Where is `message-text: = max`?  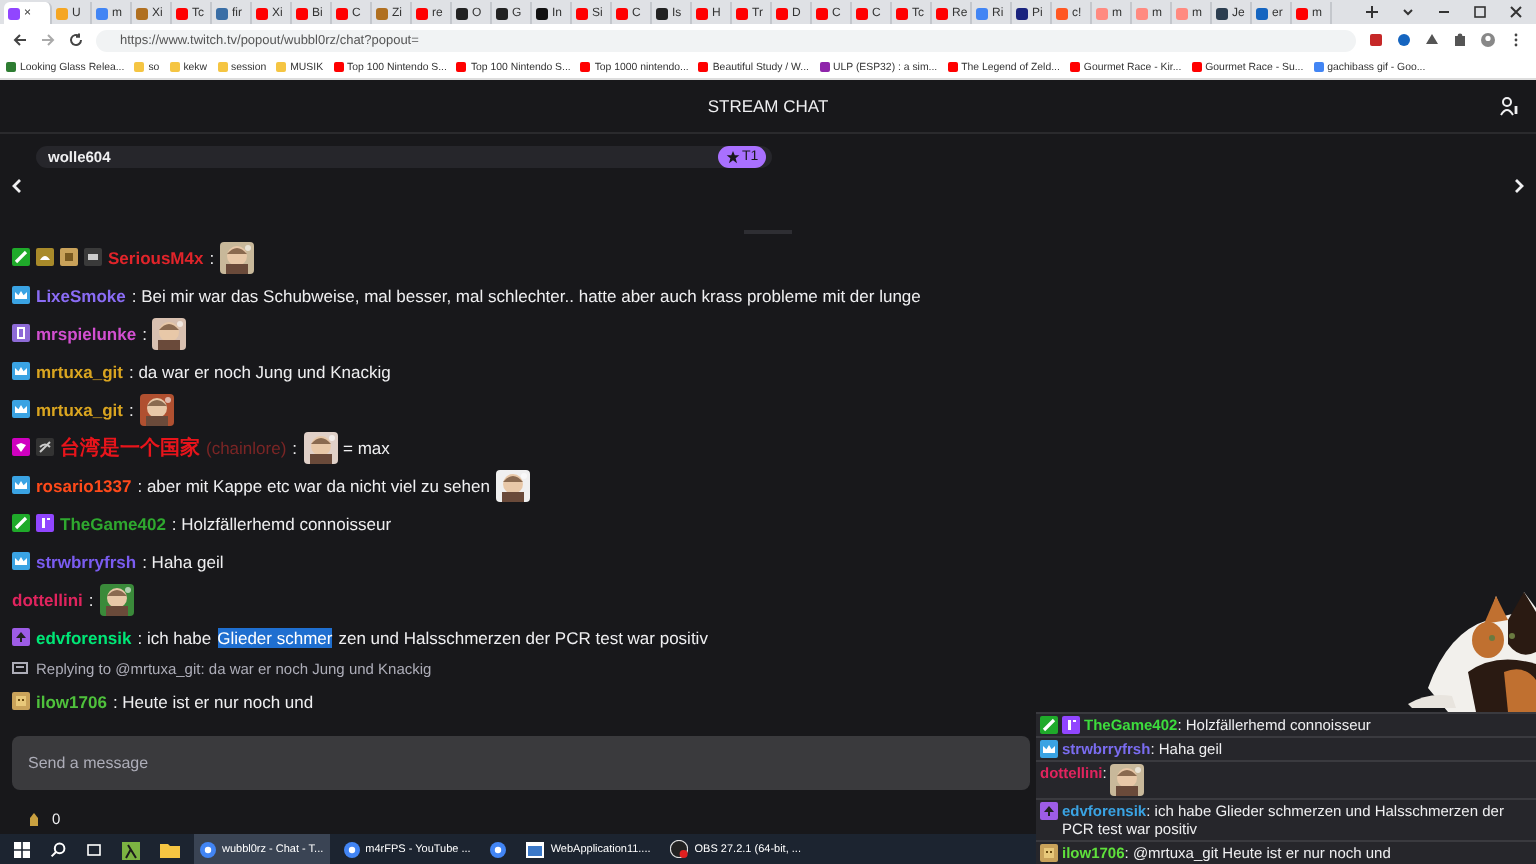
message-text: = max is located at coordinates (366, 447).